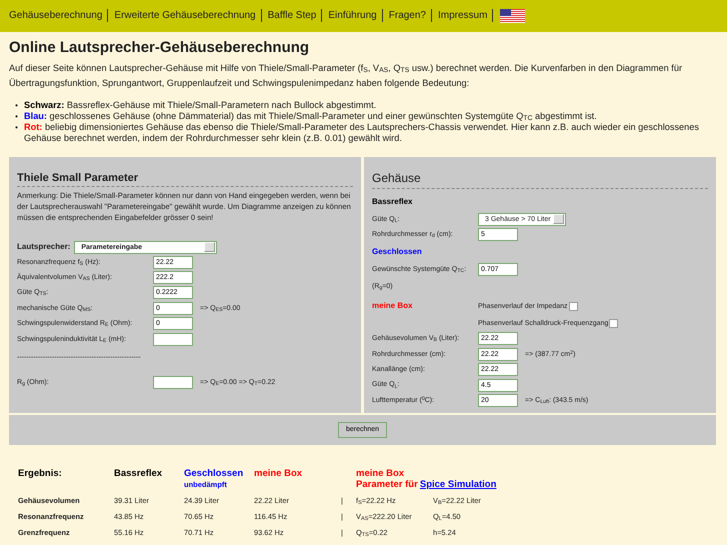 This screenshot has width=727, height=545. What do you see at coordinates (200, 105) in the screenshot?
I see `legend-item: Schwarz: Bassreflex-Gehäuse mit Thiele/Small-Parametern nach Bullock abgestimmt.` at bounding box center [200, 105].